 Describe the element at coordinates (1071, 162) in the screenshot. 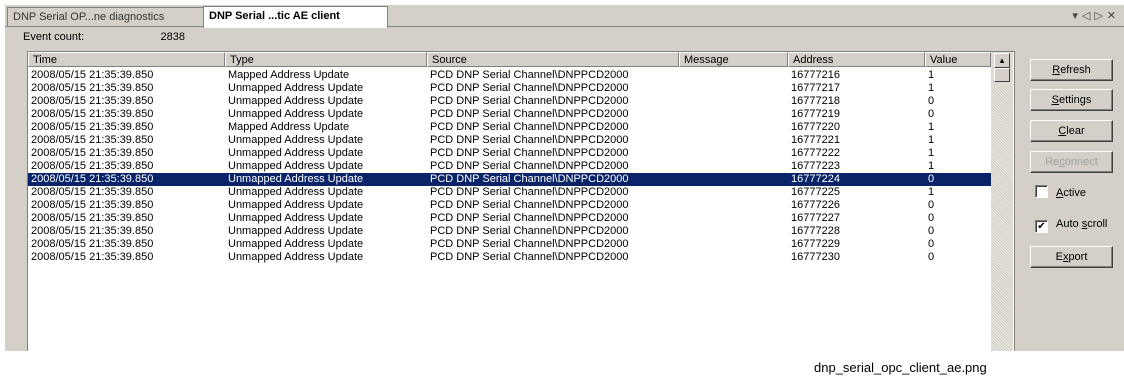

I see `reconnect-button: Reconnect` at that location.